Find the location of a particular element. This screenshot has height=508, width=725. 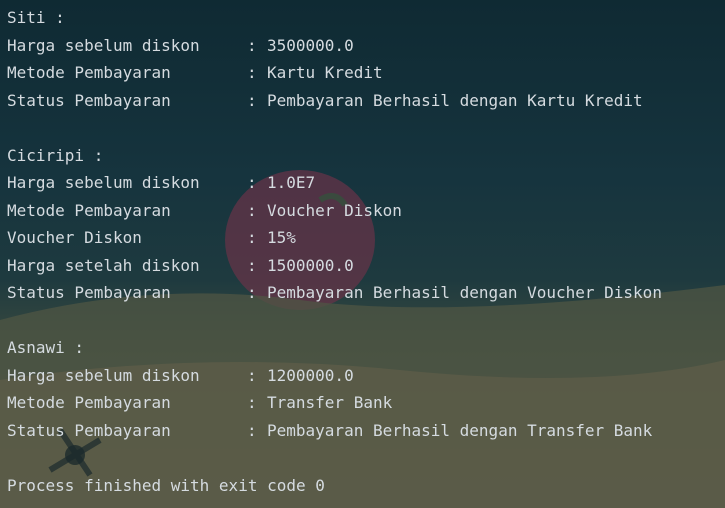

field-value: Transfer Bank is located at coordinates (330, 402).